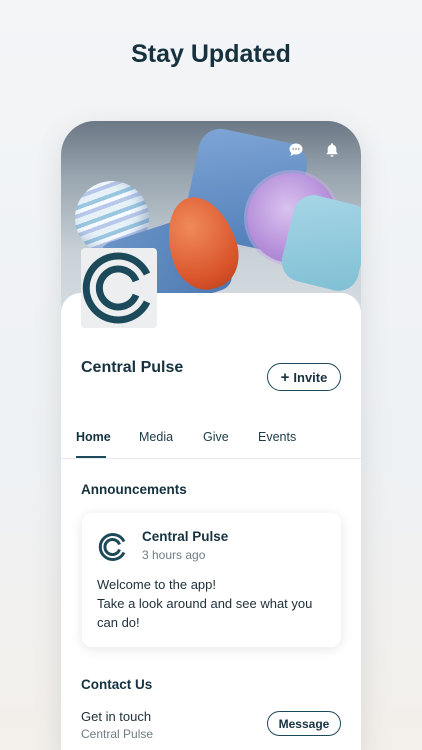  I want to click on active-tab-indicator, so click(91, 457).